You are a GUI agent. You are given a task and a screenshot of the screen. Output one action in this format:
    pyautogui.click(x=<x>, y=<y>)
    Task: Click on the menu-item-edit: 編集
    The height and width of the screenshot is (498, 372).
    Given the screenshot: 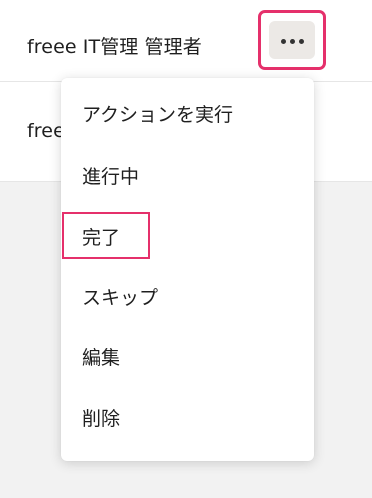 What is the action you would take?
    pyautogui.click(x=101, y=358)
    